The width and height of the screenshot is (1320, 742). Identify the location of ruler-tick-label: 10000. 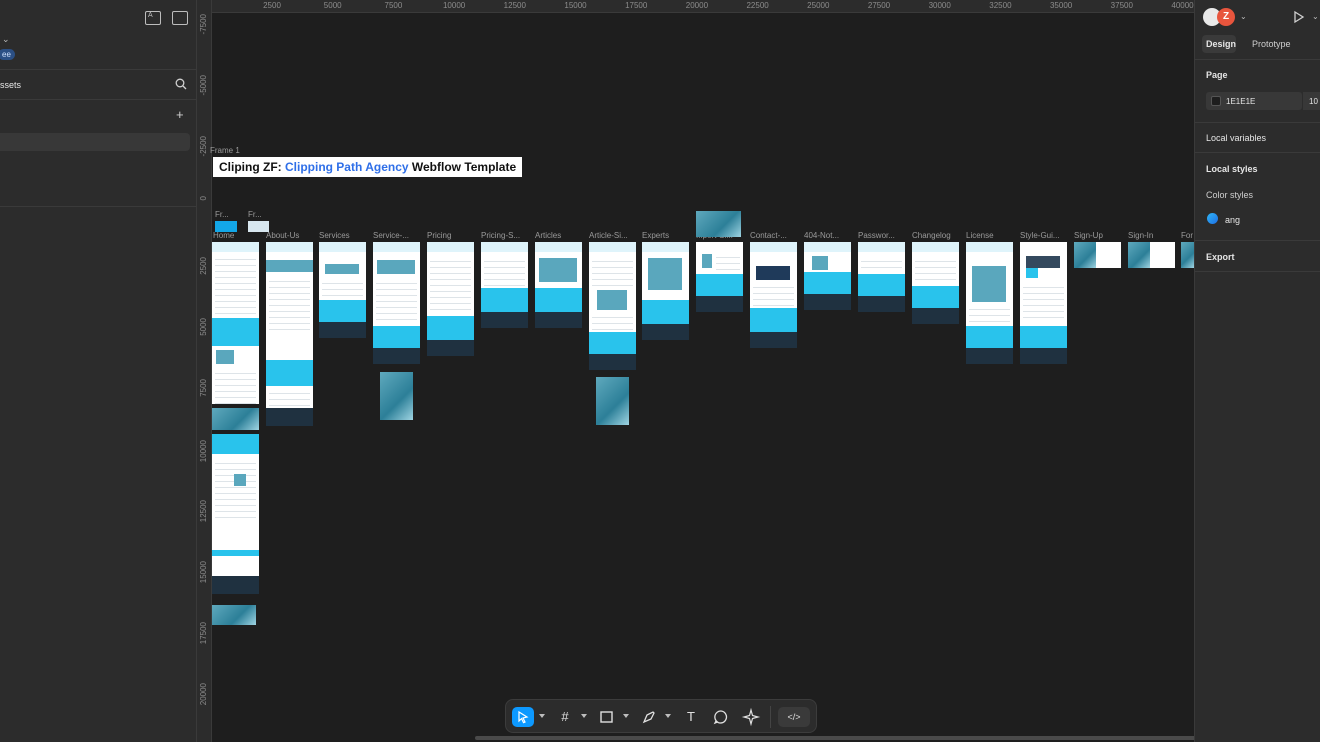
(203, 450).